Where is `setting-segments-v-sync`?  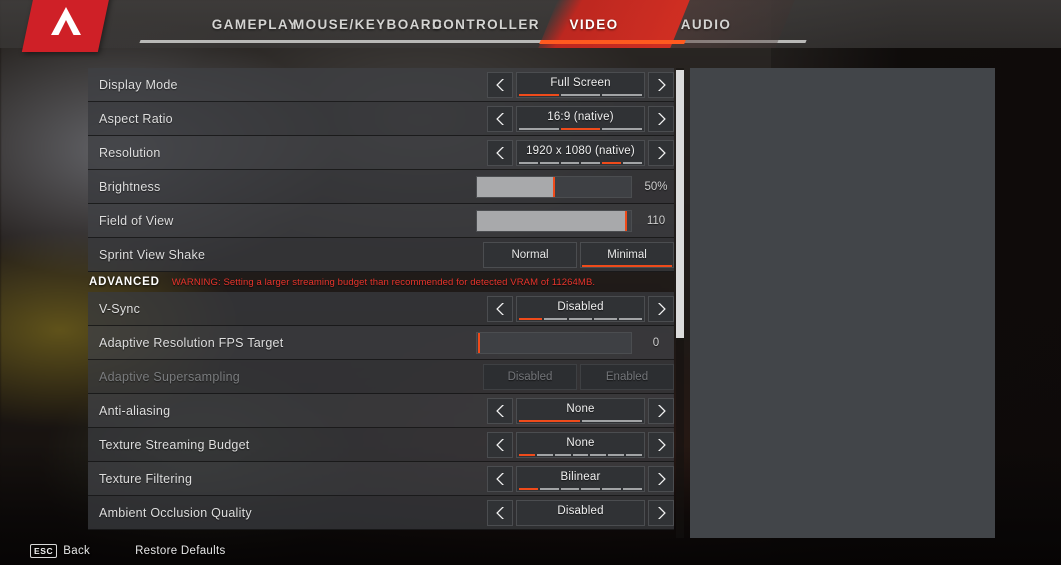 setting-segments-v-sync is located at coordinates (580, 318).